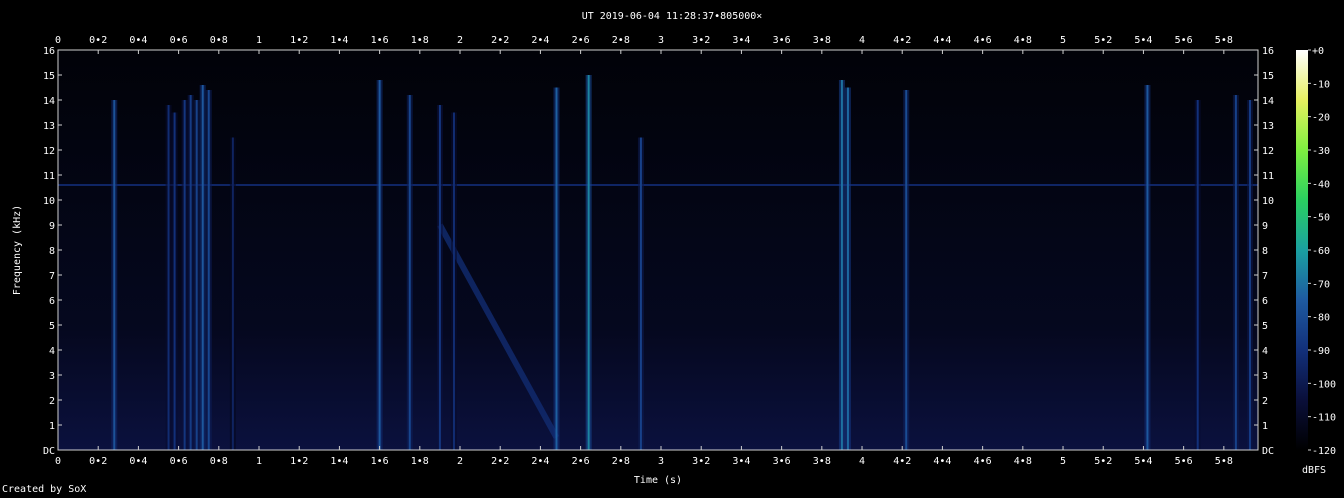  Describe the element at coordinates (1321, 118) in the screenshot. I see `colorbar-tick-label: -20` at that location.